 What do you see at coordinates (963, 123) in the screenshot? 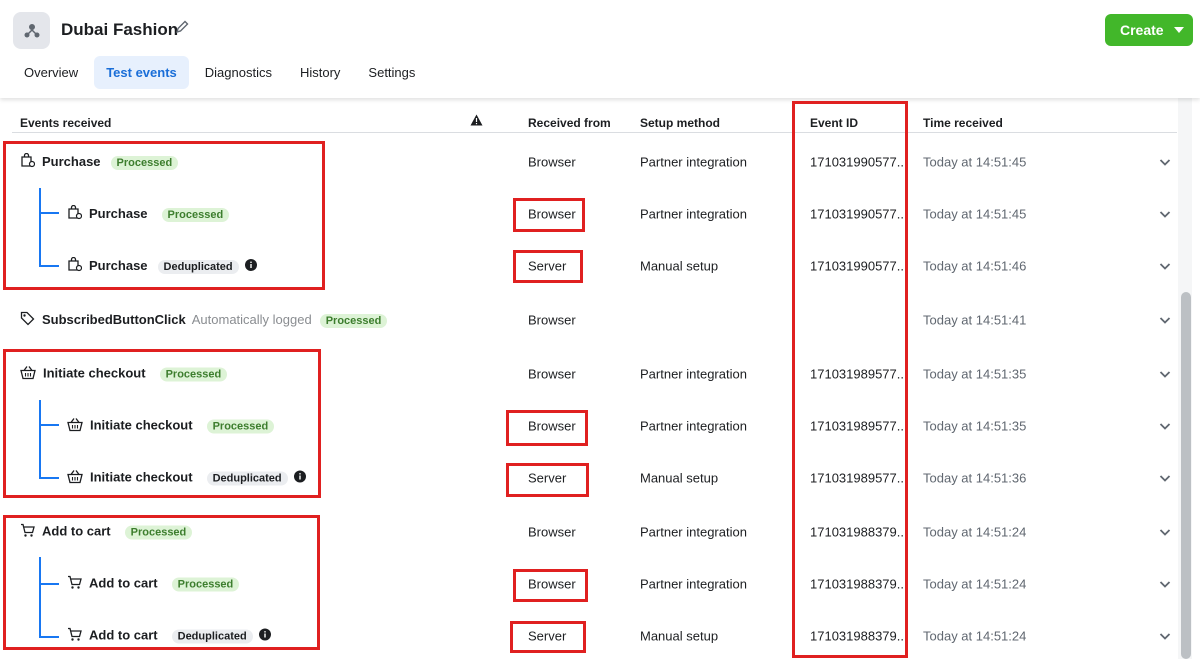
I see `column-time-received: Time received` at bounding box center [963, 123].